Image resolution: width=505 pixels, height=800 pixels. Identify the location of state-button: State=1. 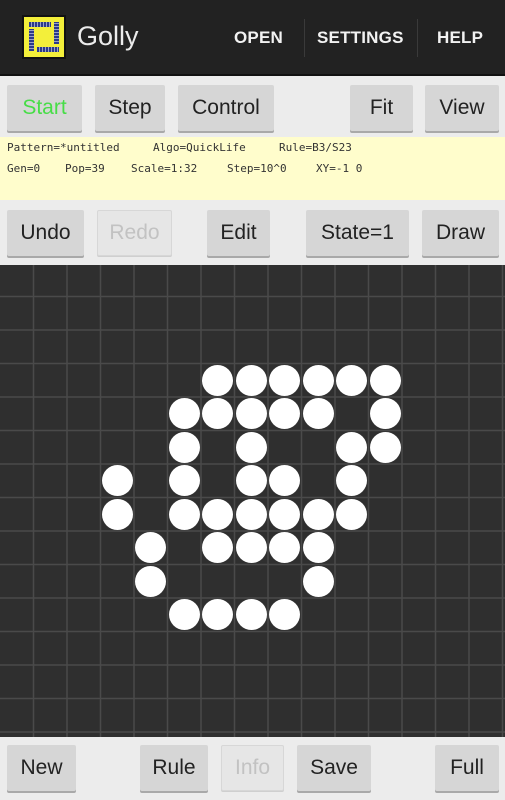
(357, 233).